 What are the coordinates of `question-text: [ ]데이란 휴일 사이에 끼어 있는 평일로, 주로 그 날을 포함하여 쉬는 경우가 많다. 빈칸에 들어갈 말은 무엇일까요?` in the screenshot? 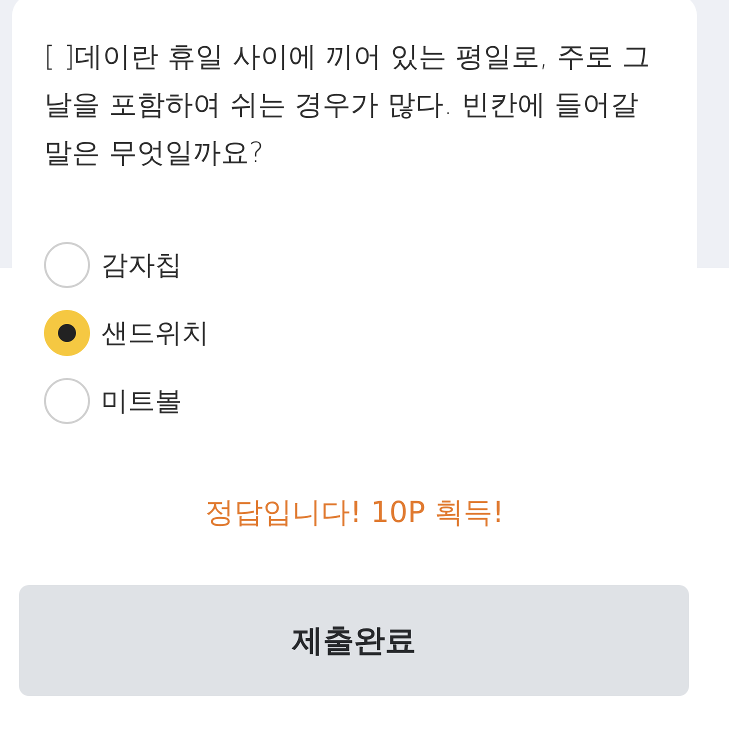 It's located at (347, 105).